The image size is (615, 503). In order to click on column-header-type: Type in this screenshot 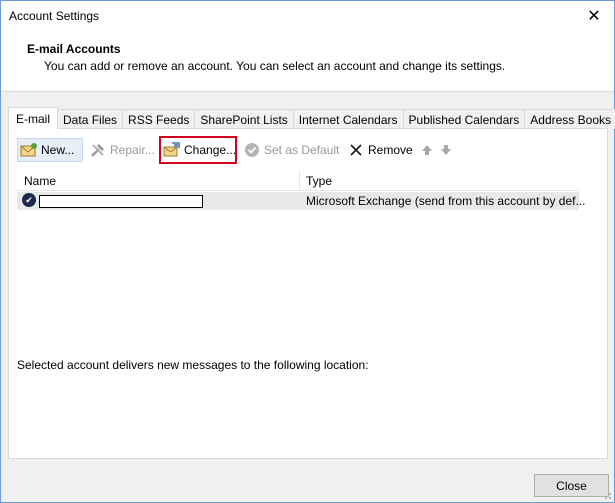, I will do `click(319, 181)`.